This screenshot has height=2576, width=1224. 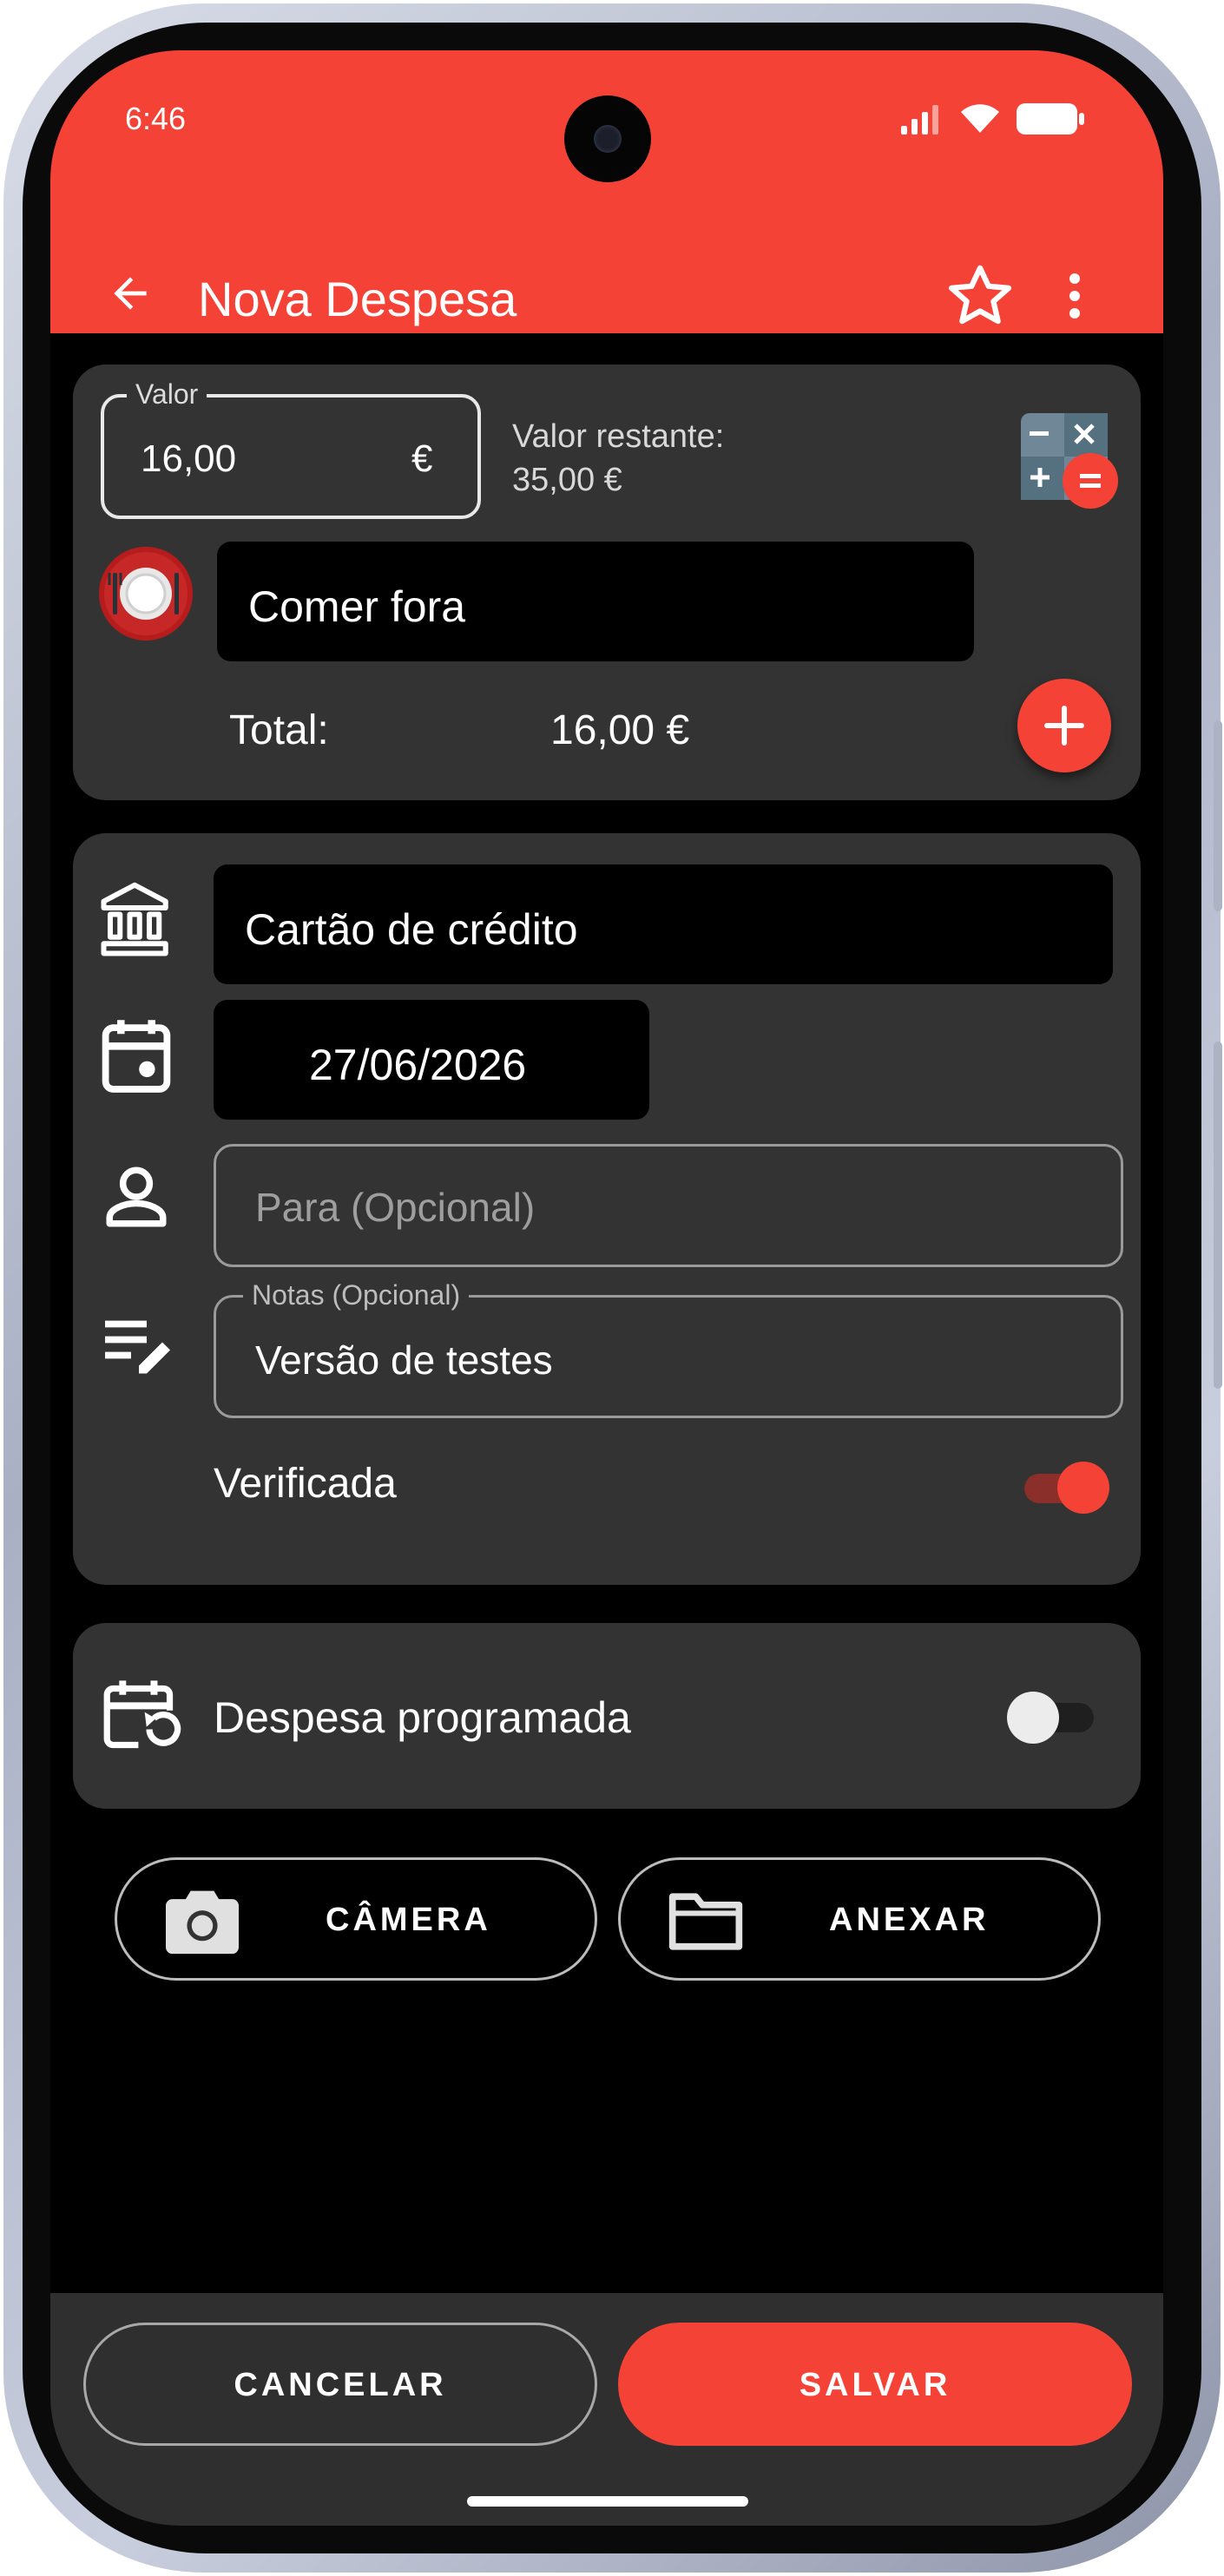 I want to click on status-time: 6:46, so click(x=156, y=119).